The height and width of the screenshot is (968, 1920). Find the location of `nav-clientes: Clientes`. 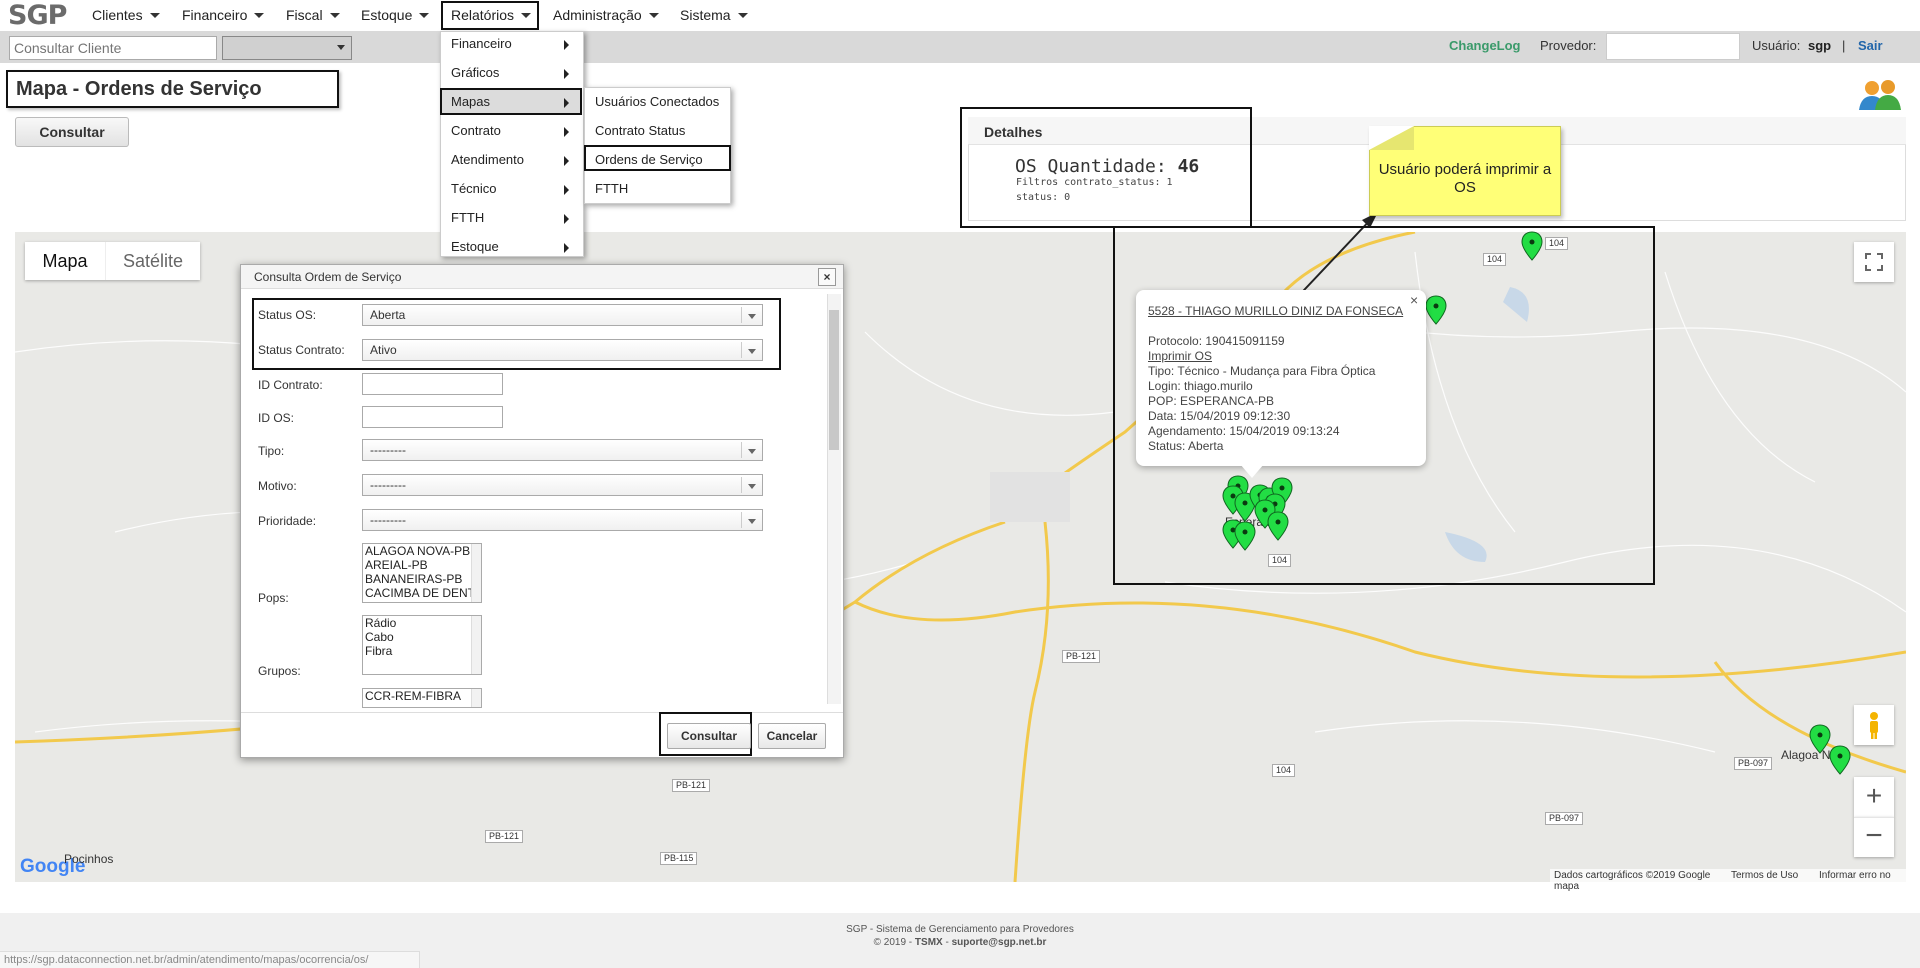

nav-clientes: Clientes is located at coordinates (126, 15).